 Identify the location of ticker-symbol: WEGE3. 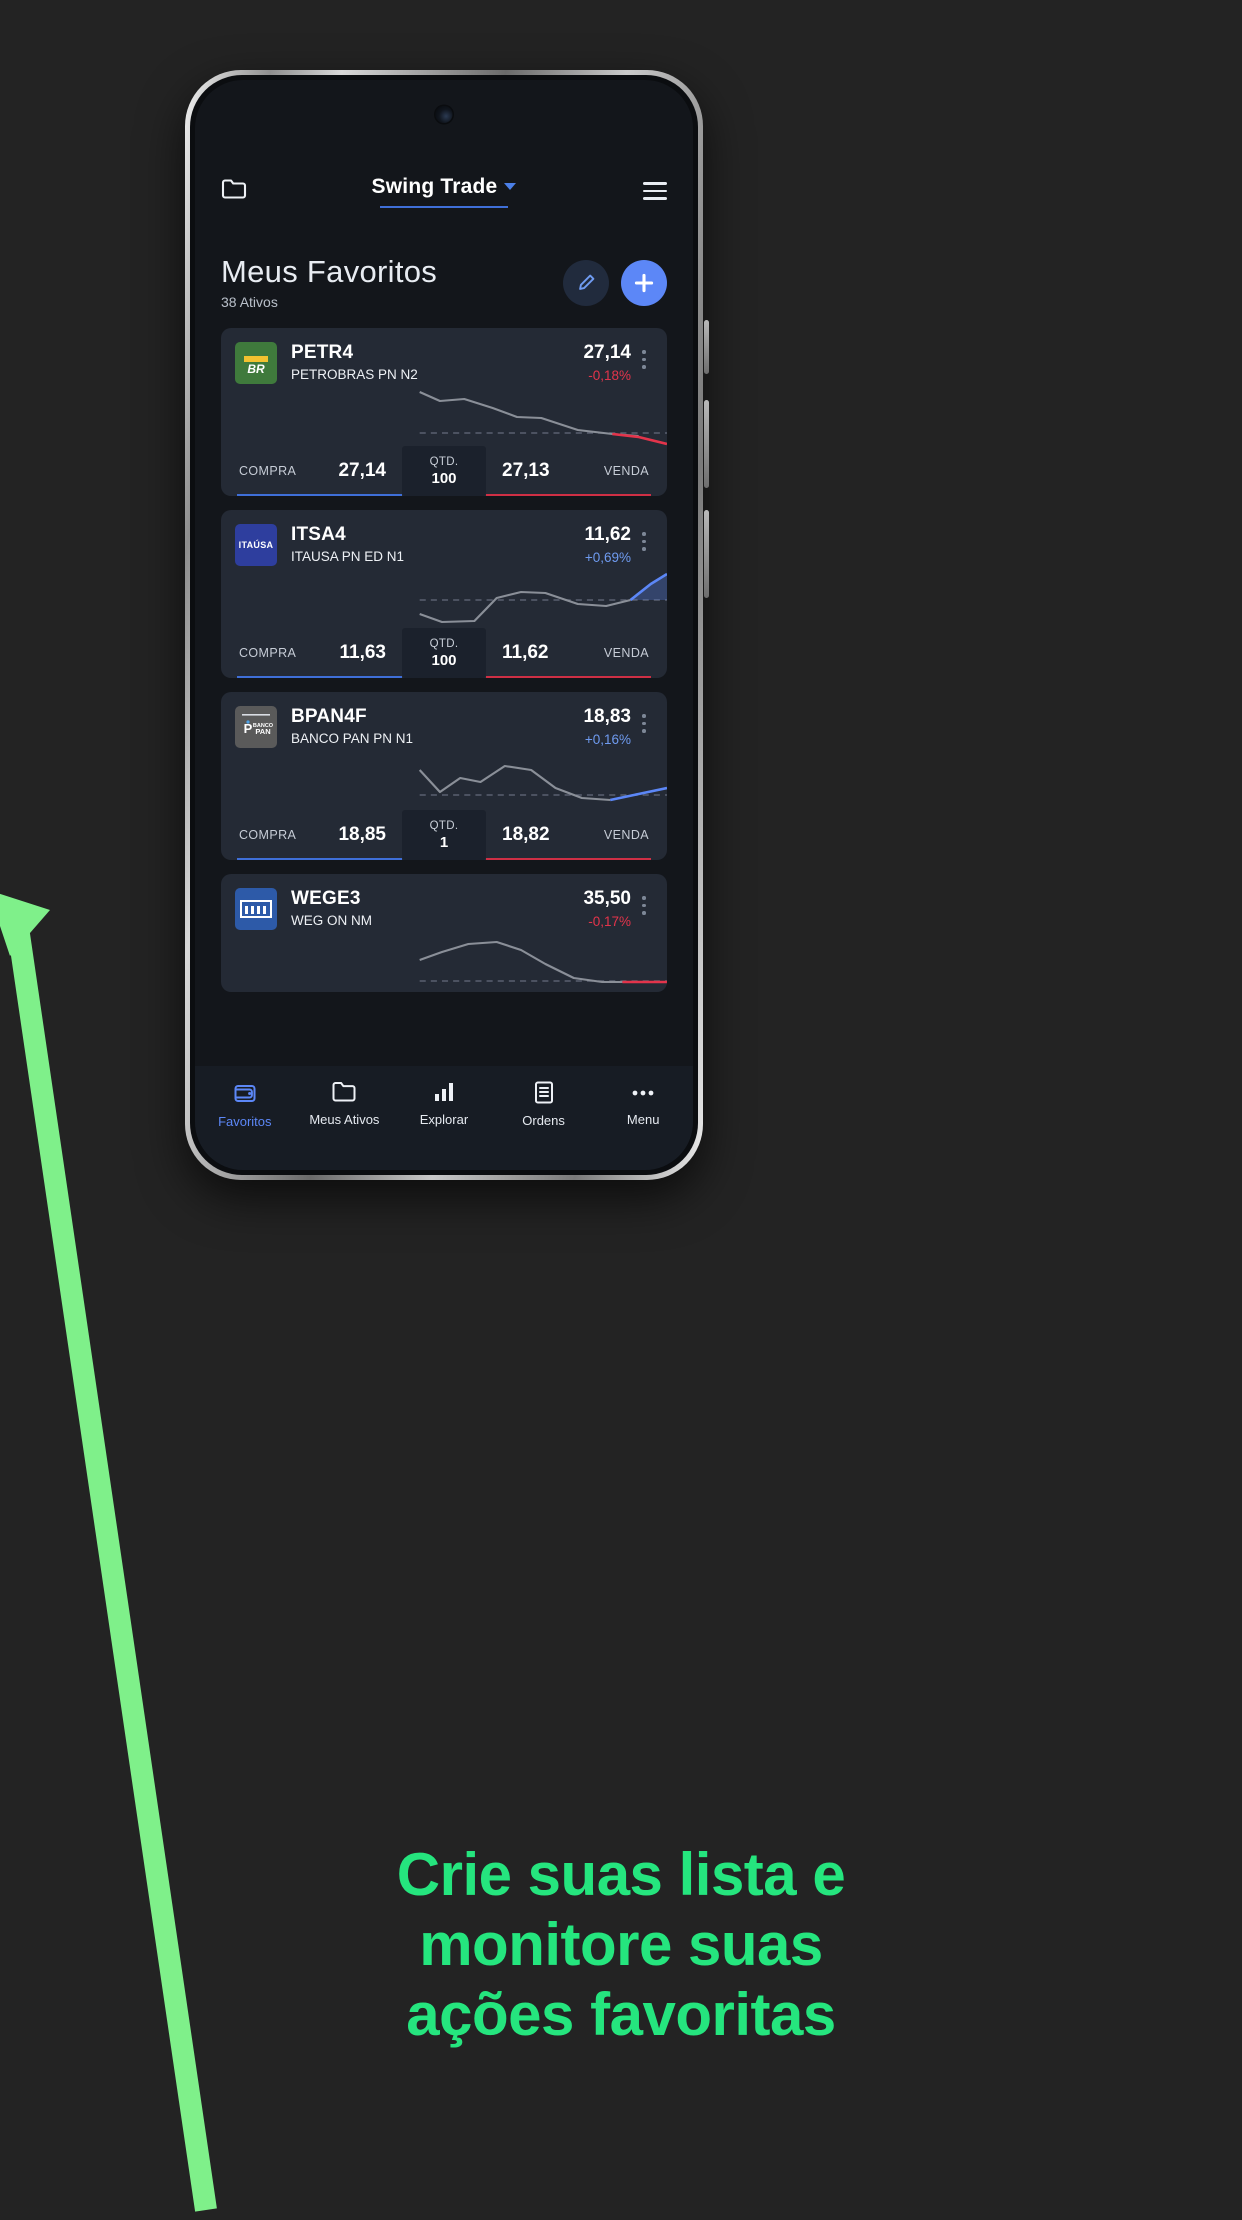
(326, 898).